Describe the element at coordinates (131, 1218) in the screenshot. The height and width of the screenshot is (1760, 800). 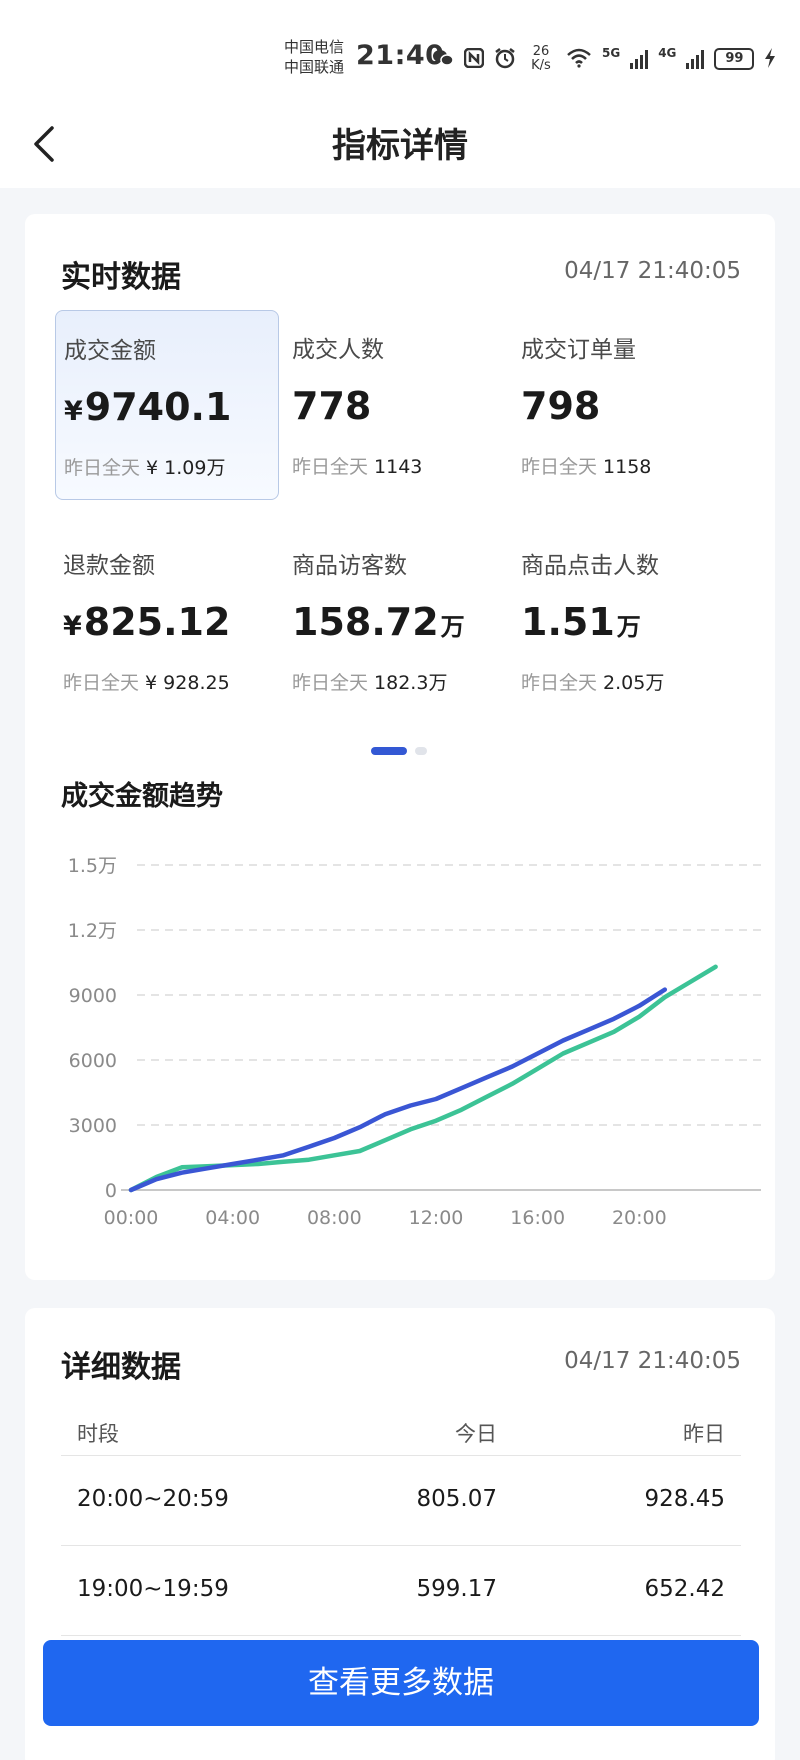
I see `x-tick-label: 00:00` at that location.